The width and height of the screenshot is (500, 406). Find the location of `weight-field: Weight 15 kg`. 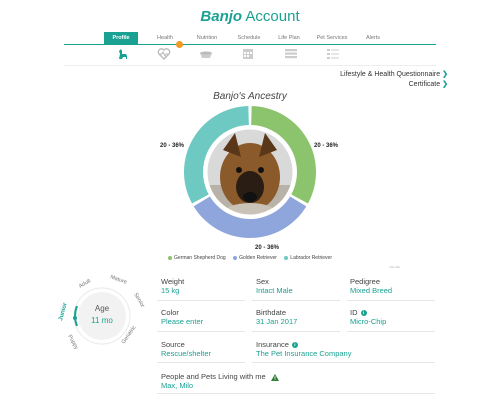

weight-field: Weight 15 kg is located at coordinates (204, 286).